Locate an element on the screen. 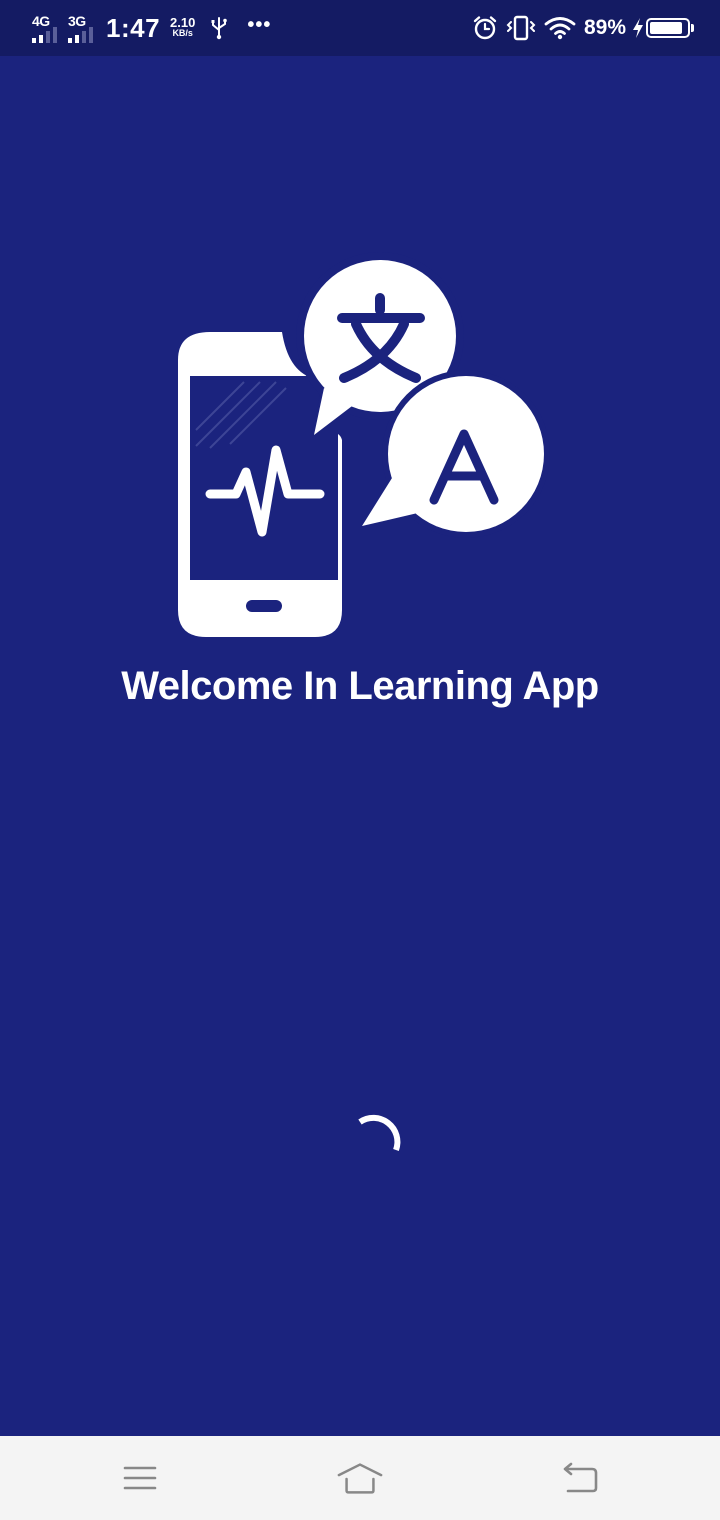  home-button is located at coordinates (360, 1478).